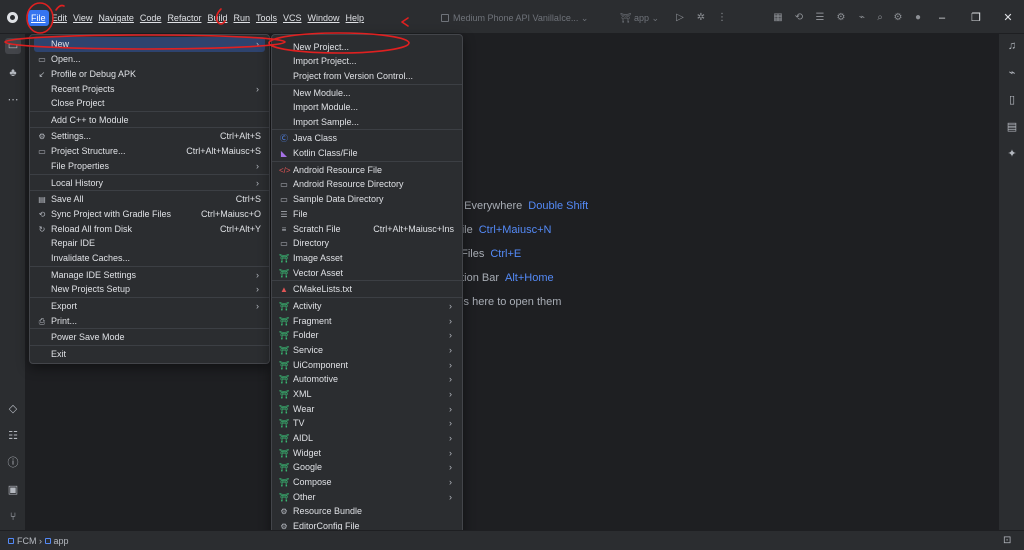  Describe the element at coordinates (82, 18) in the screenshot. I see `menu-view: View` at that location.